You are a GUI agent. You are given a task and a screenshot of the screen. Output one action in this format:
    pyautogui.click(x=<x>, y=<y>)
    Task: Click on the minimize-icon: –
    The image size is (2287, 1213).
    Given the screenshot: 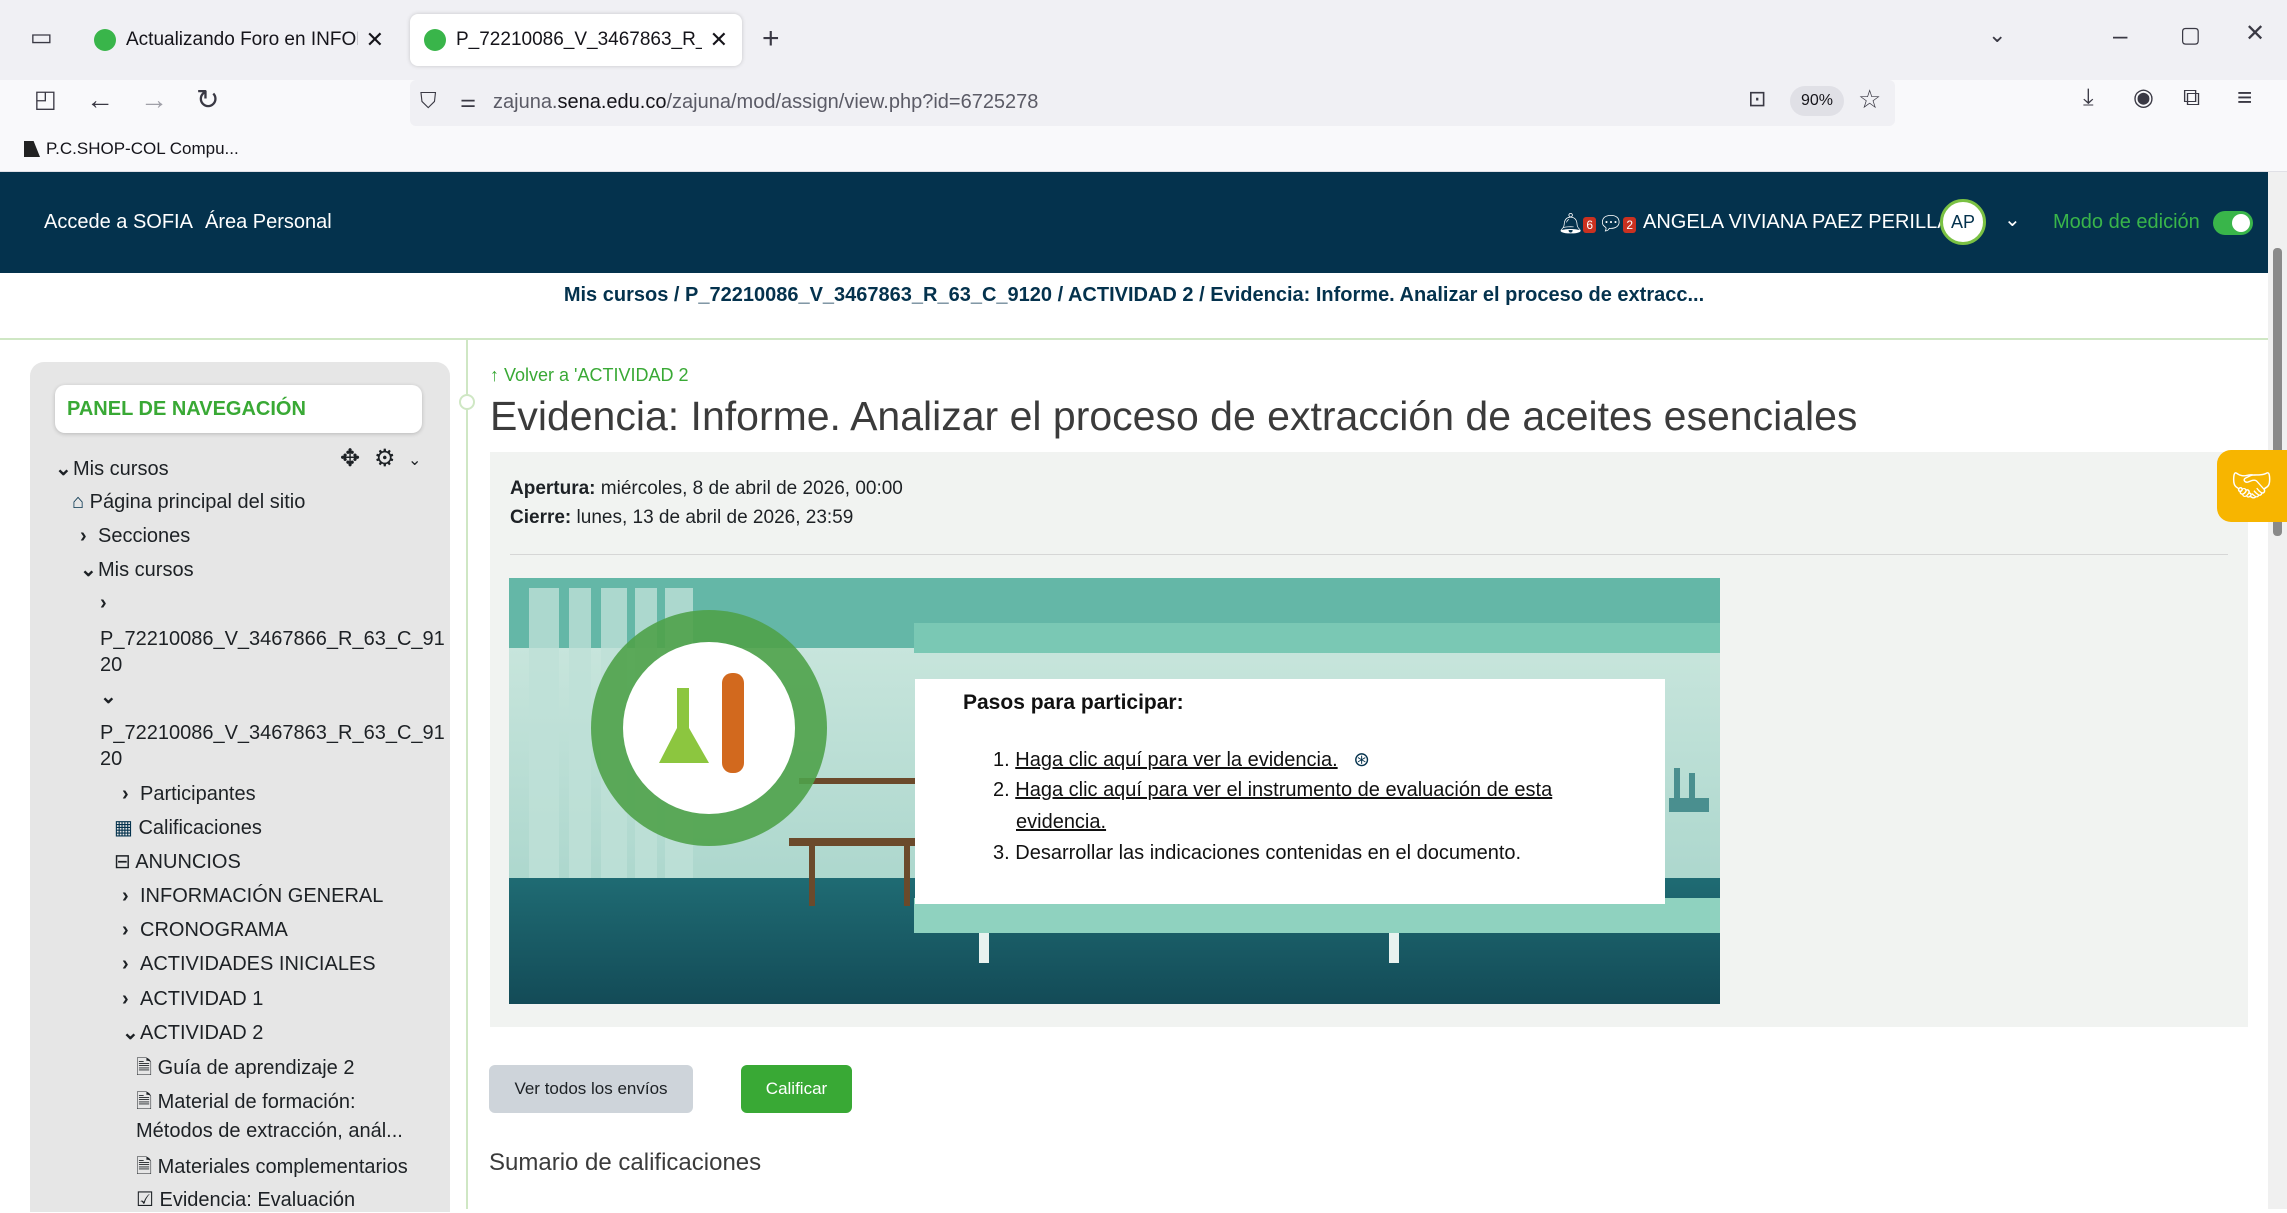 What is the action you would take?
    pyautogui.click(x=2120, y=35)
    